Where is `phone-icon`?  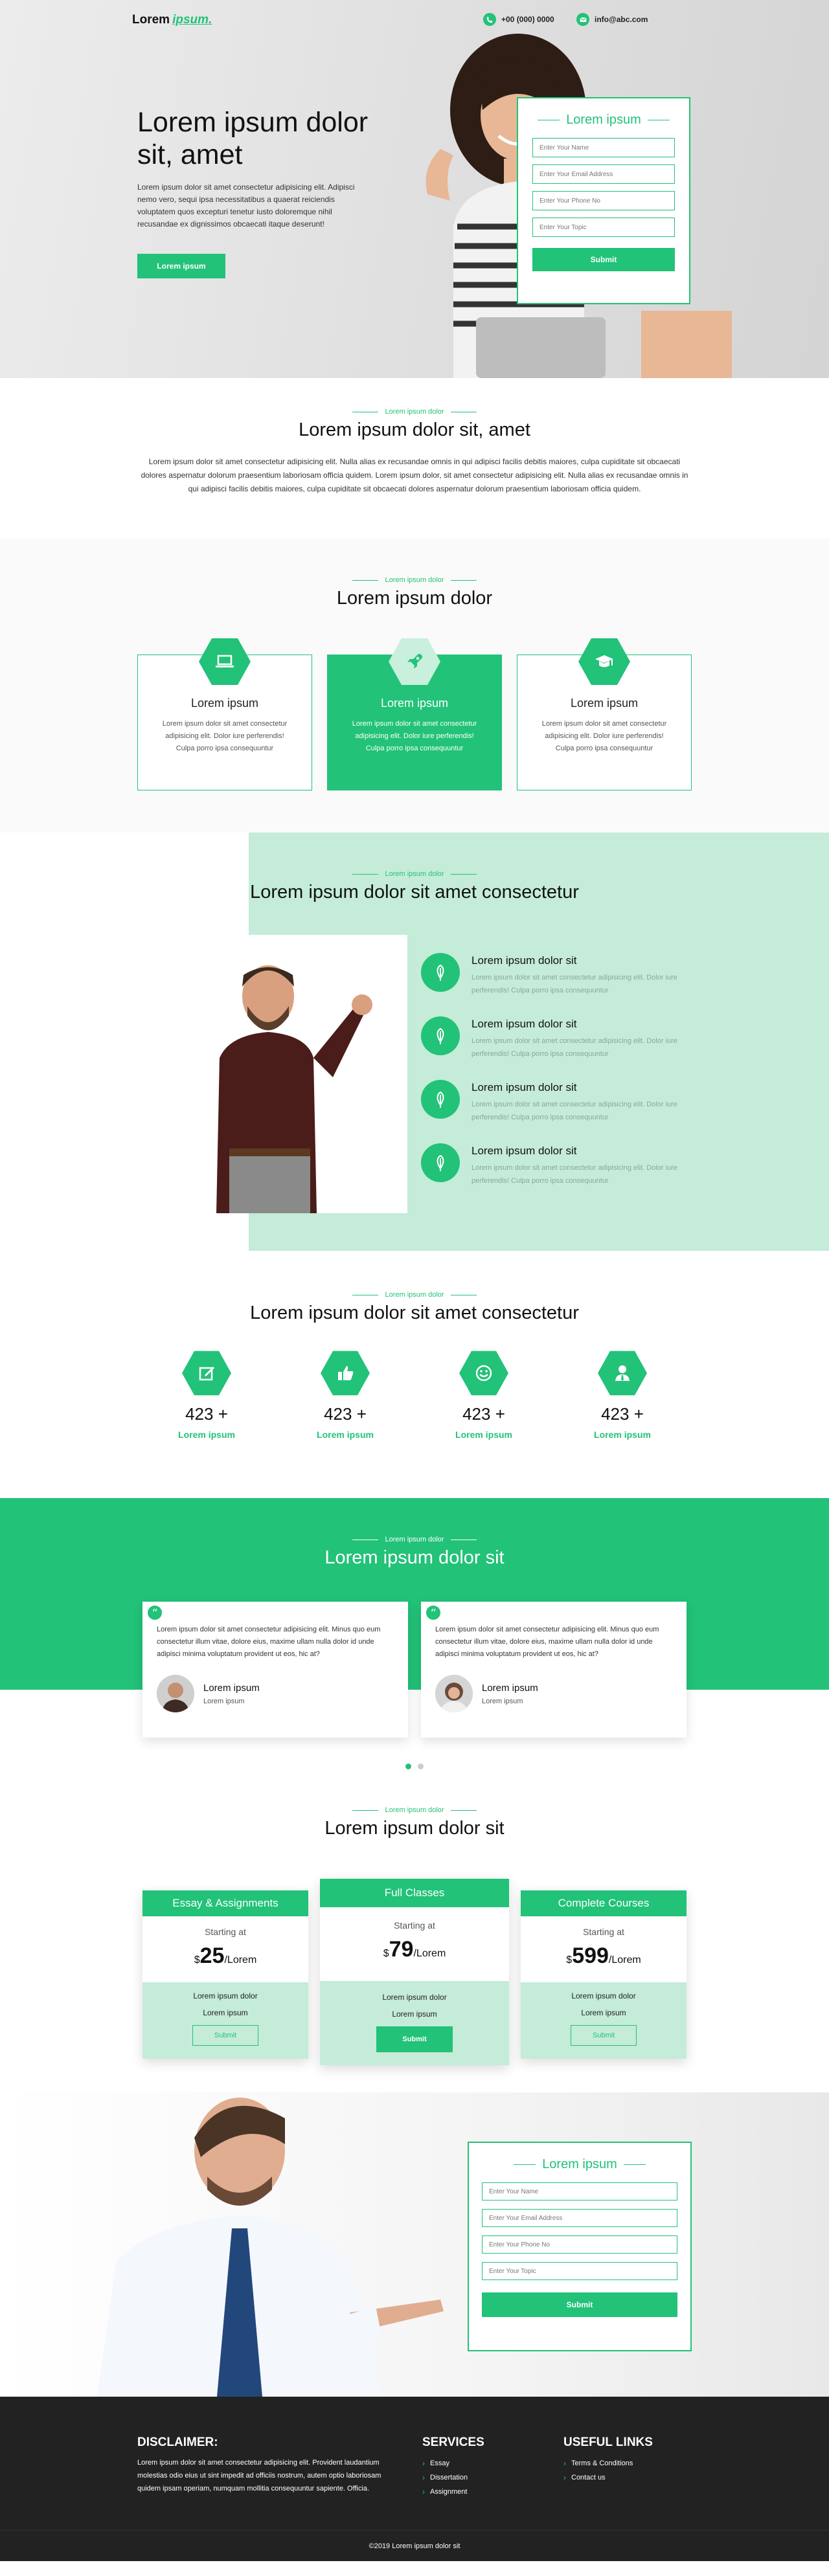 phone-icon is located at coordinates (490, 19).